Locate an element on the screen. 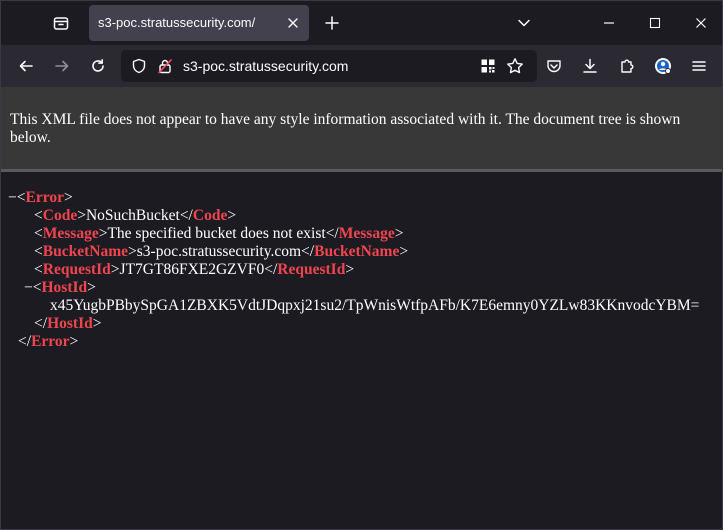  forward-button is located at coordinates (62, 66).